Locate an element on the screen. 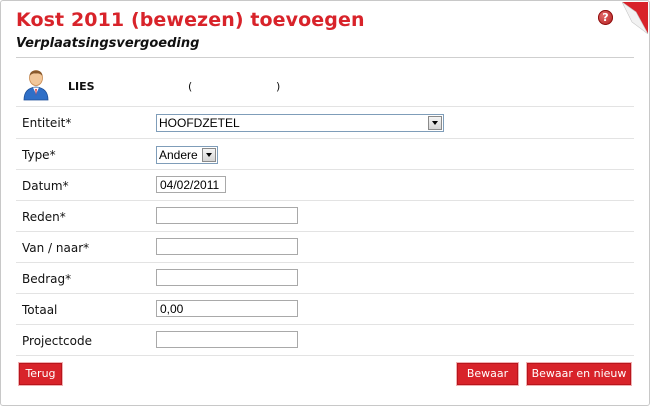 The image size is (650, 406). entiteit-label: Entiteit* is located at coordinates (47, 123).